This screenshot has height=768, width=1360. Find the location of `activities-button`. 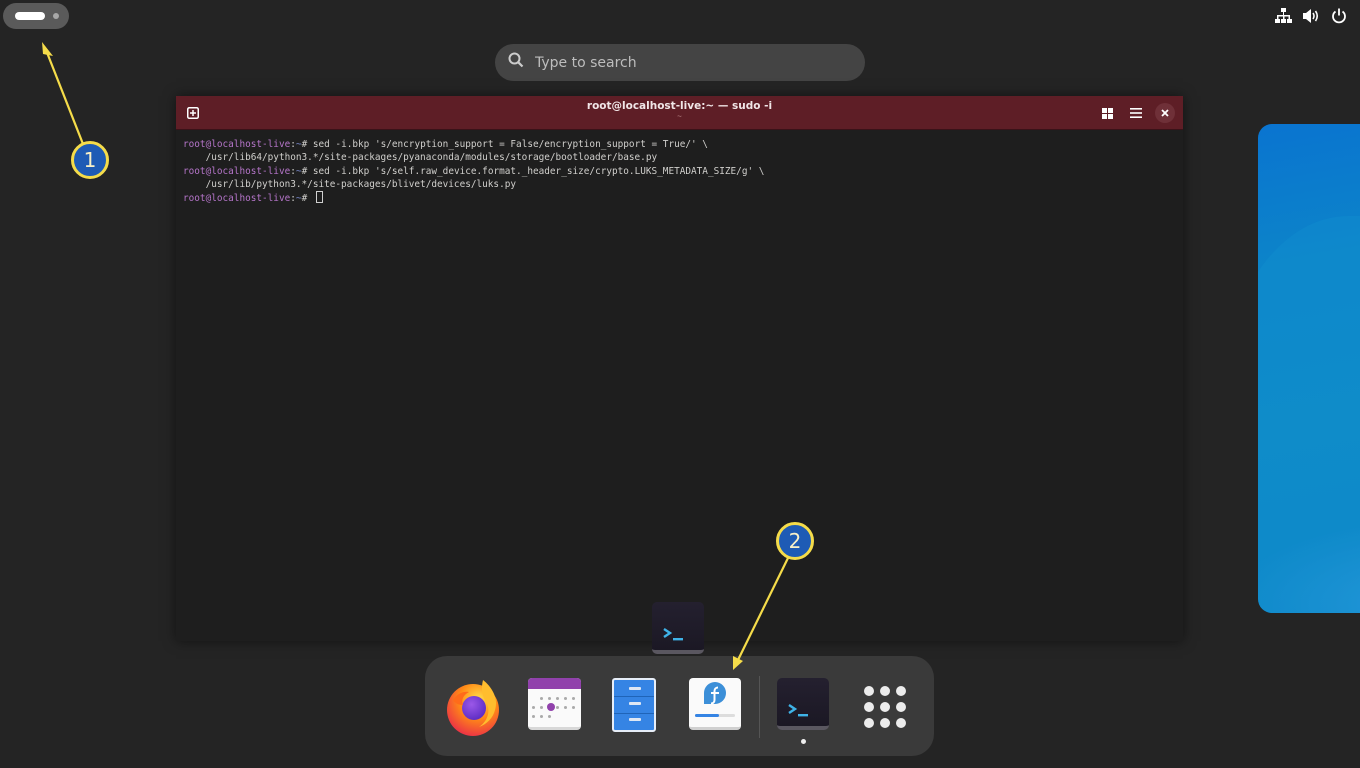

activities-button is located at coordinates (36, 16).